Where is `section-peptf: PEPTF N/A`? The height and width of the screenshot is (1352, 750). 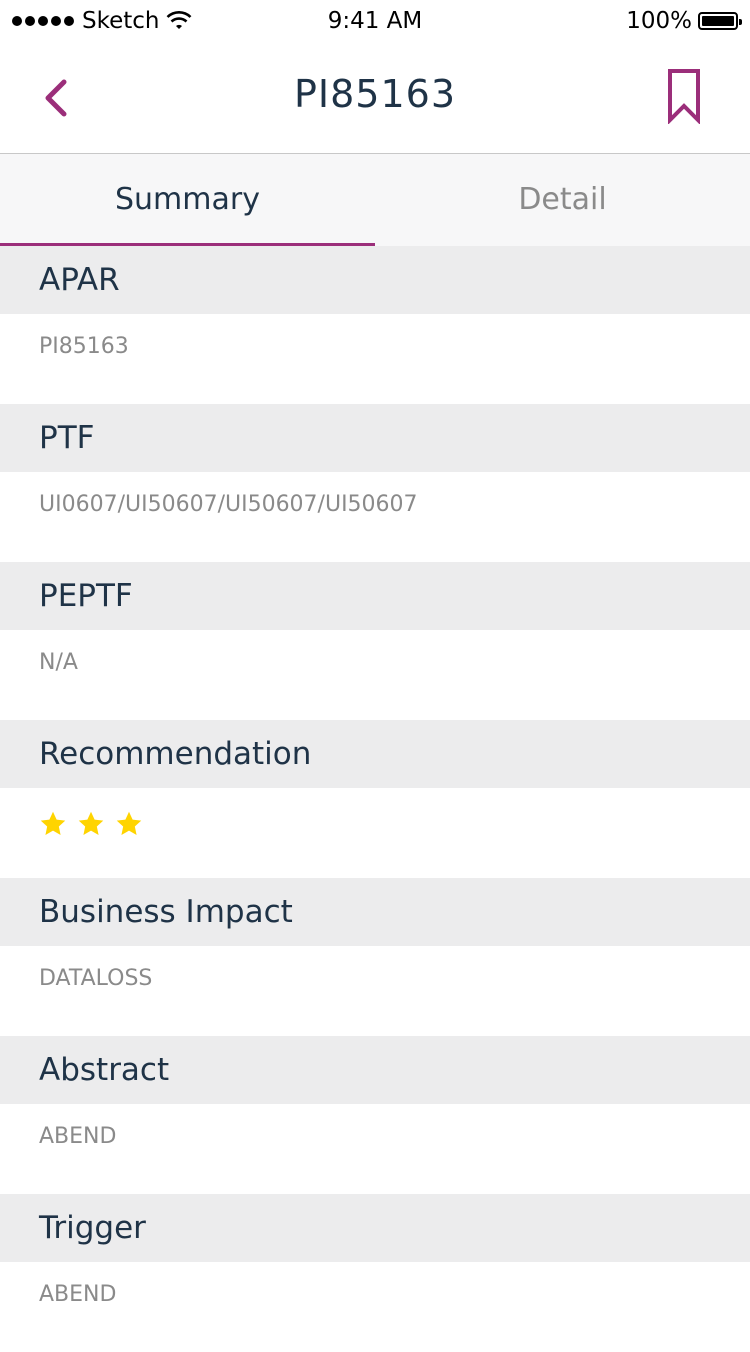
section-peptf: PEPTF N/A is located at coordinates (375, 641).